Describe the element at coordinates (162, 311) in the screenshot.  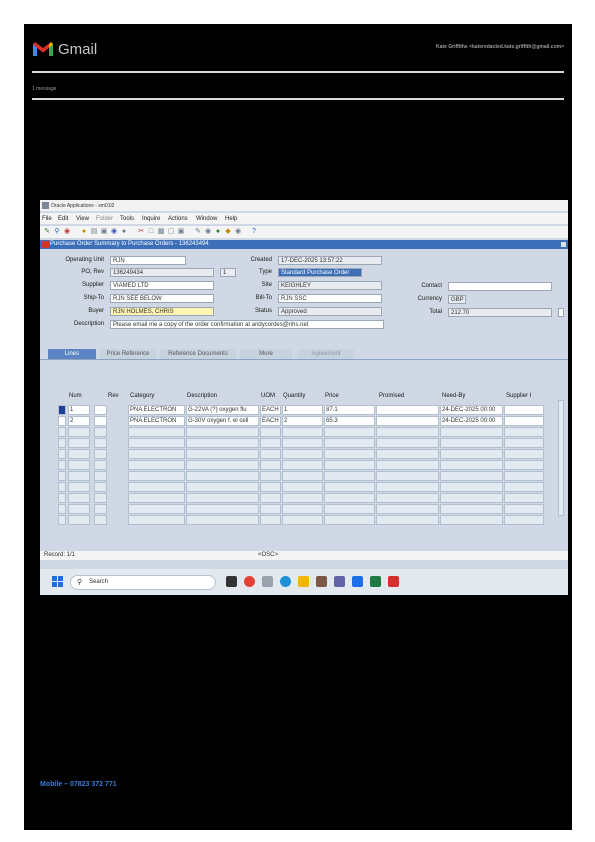
I see `buyer-field: RJN HOLMES, CHRIS` at that location.